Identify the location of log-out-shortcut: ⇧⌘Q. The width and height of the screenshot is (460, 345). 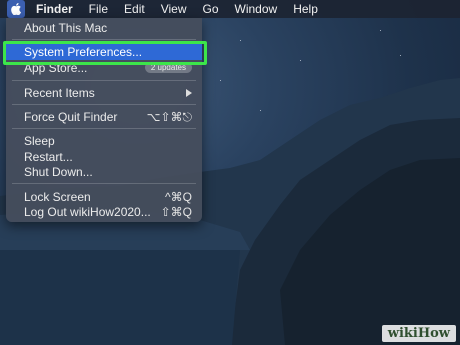
(176, 212).